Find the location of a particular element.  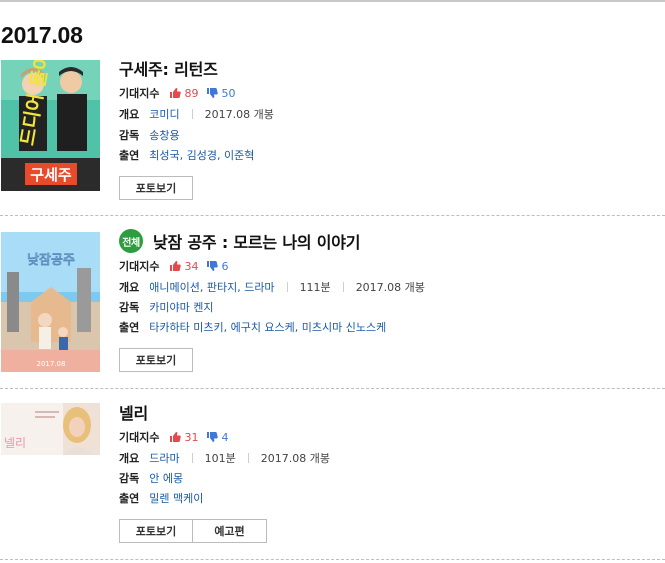

cast-links: 밀렌 맥케이 is located at coordinates (176, 498).